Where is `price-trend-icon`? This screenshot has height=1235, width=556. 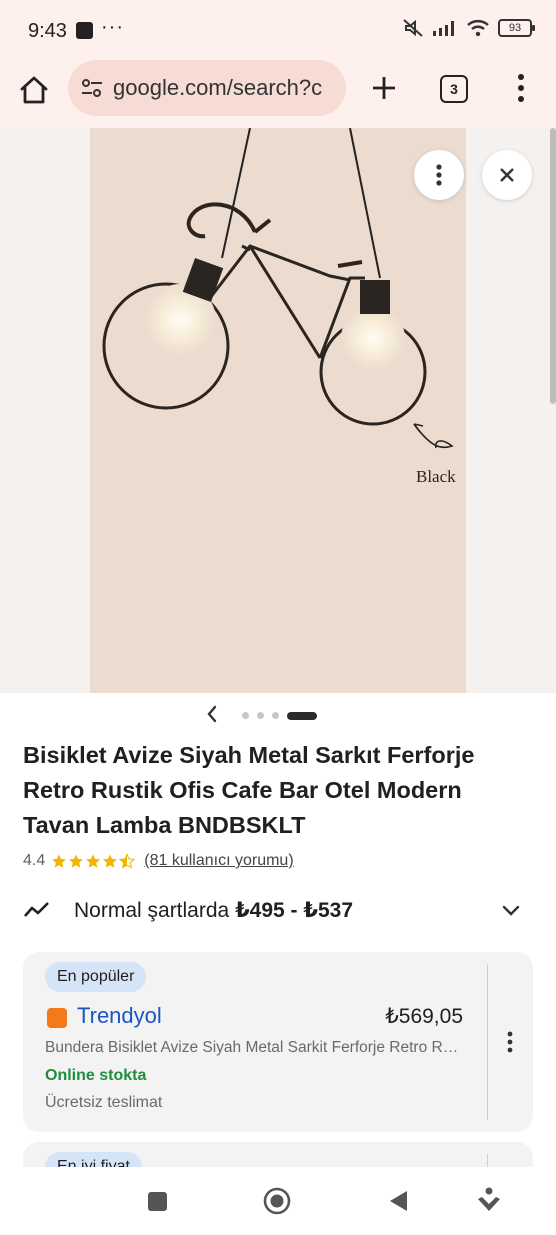
price-trend-icon is located at coordinates (36, 909).